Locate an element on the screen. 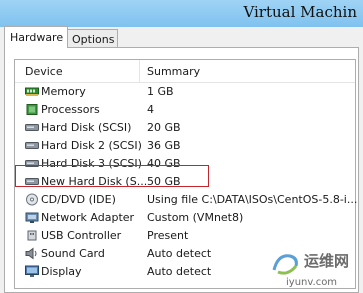  device-name: Sound Card is located at coordinates (73, 253).